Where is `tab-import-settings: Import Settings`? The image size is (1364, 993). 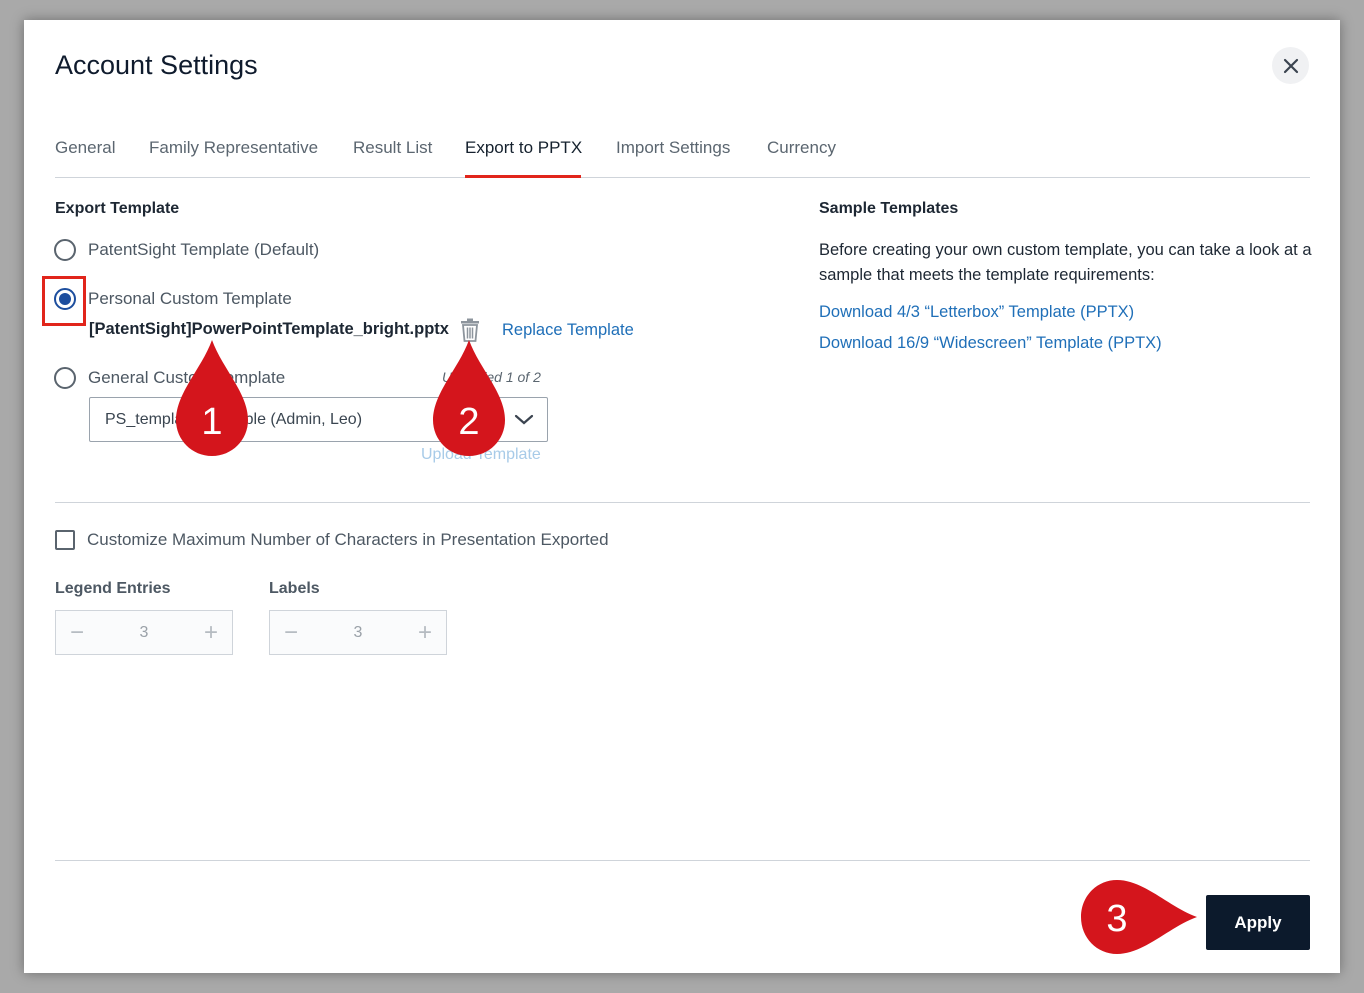 tab-import-settings: Import Settings is located at coordinates (673, 158).